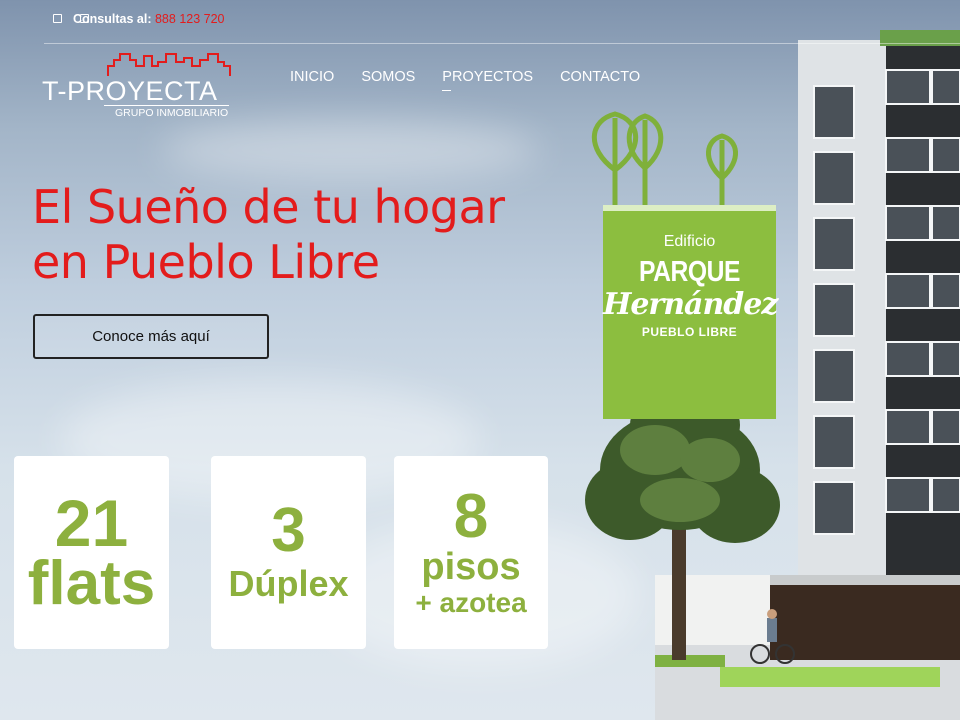  I want to click on contact-info: Consultas al: 888 123 720, so click(149, 19).